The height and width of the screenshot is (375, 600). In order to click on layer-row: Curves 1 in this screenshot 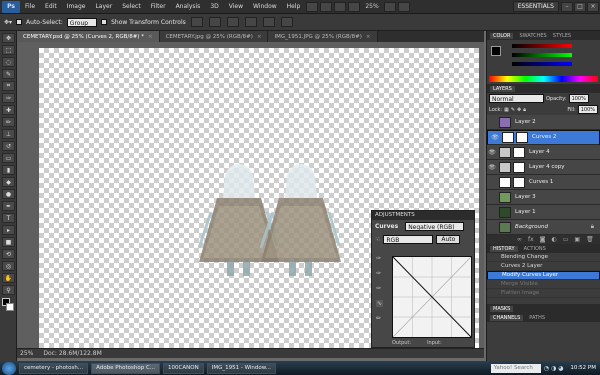, I will do `click(543, 182)`.